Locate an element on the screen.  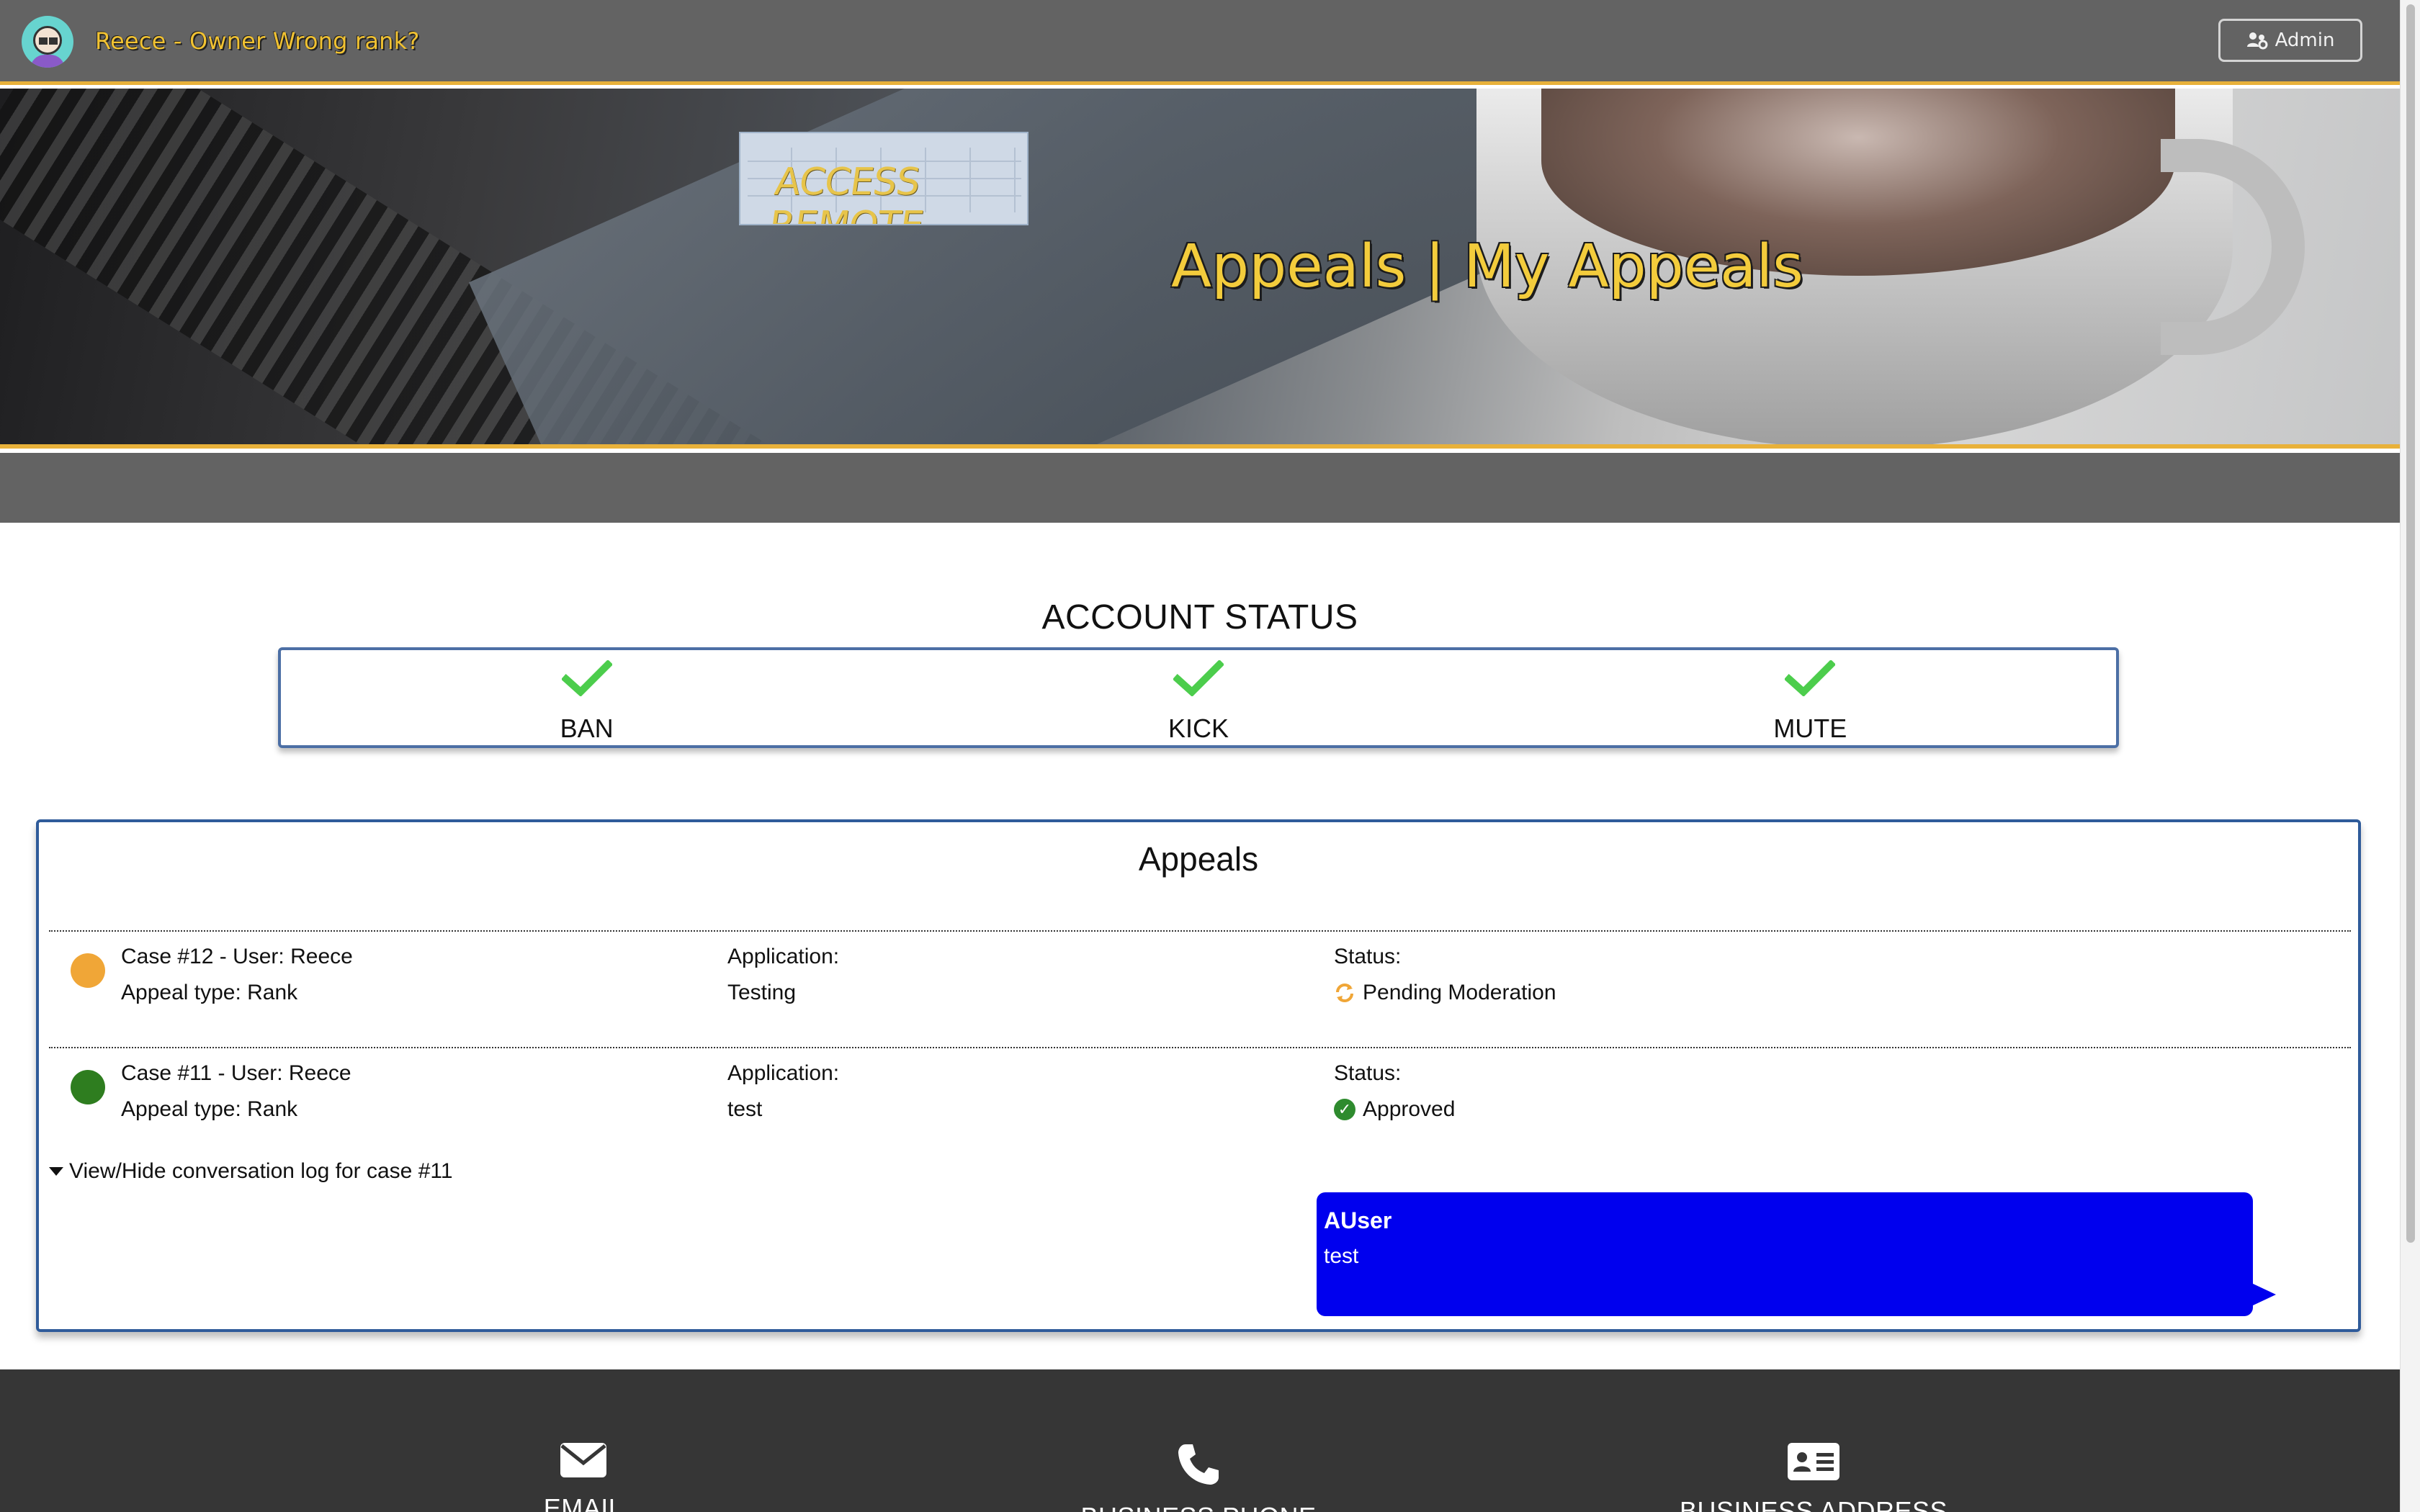
page-title: Appeals | My Appeals is located at coordinates (1487, 267).